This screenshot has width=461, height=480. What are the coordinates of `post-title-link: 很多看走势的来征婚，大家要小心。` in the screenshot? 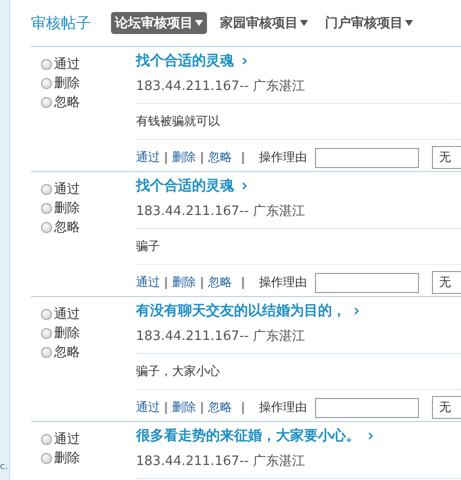 It's located at (298, 436).